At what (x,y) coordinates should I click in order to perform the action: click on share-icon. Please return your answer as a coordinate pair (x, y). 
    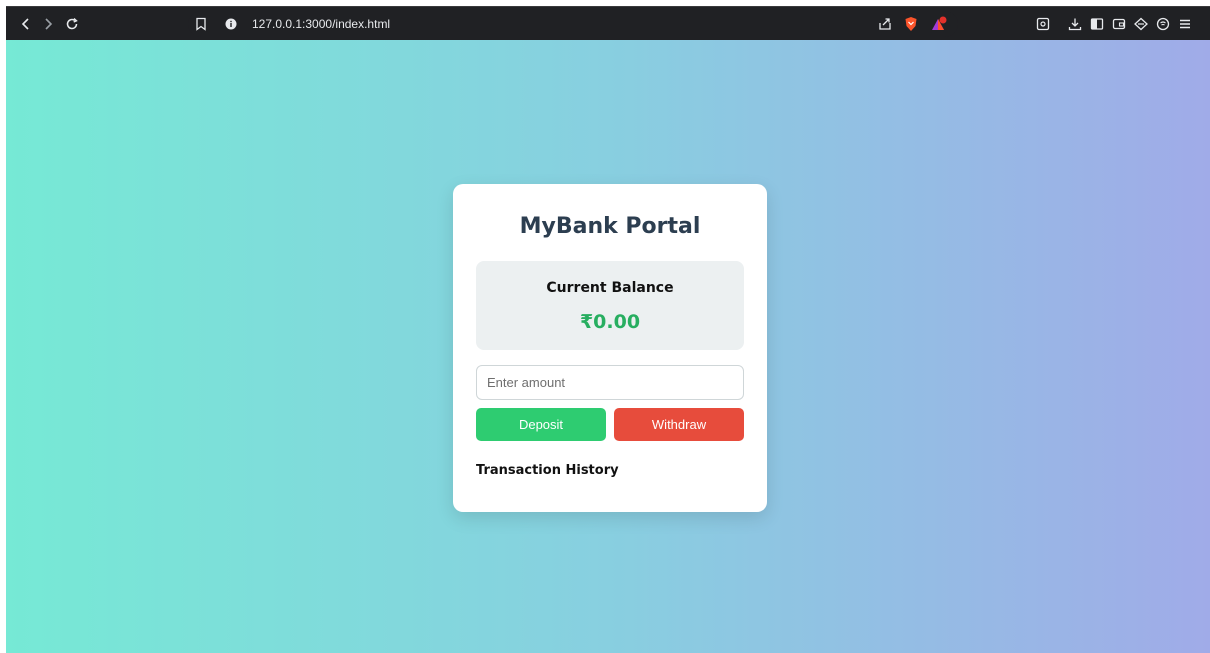
    Looking at the image, I should click on (885, 24).